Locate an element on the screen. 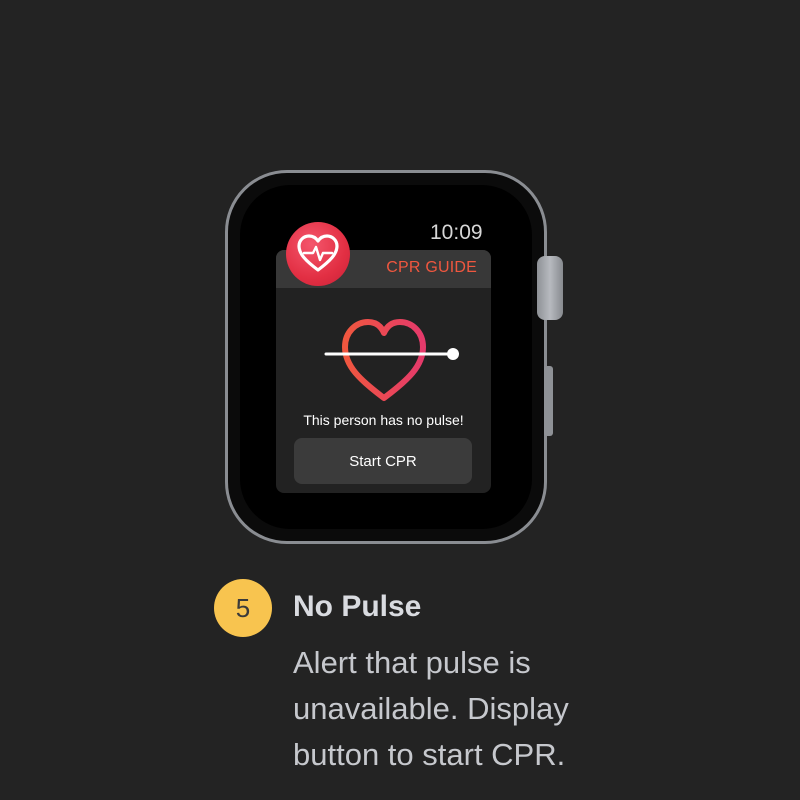 The height and width of the screenshot is (800, 800). digital-crown is located at coordinates (550, 288).